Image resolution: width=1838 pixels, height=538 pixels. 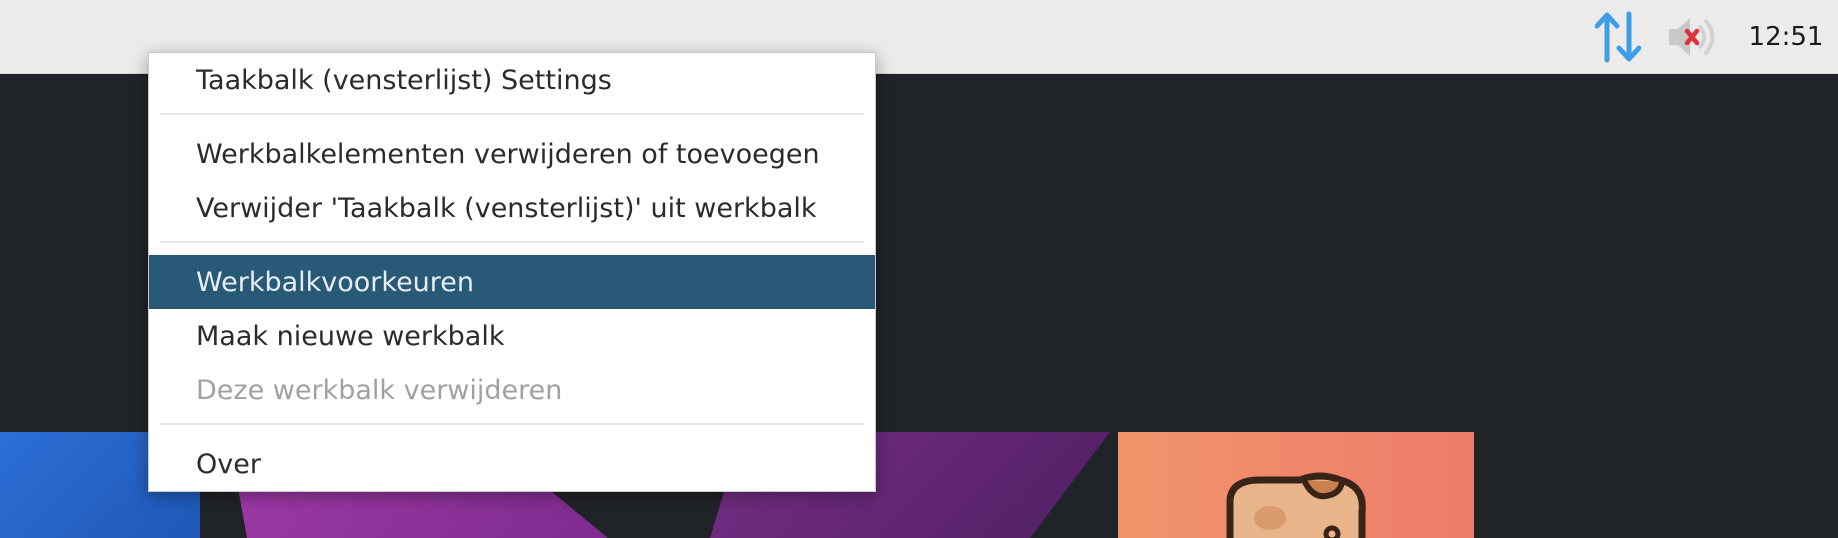 I want to click on menu-item-delete-panel: Deze werkbalk verwijderen, so click(x=379, y=390).